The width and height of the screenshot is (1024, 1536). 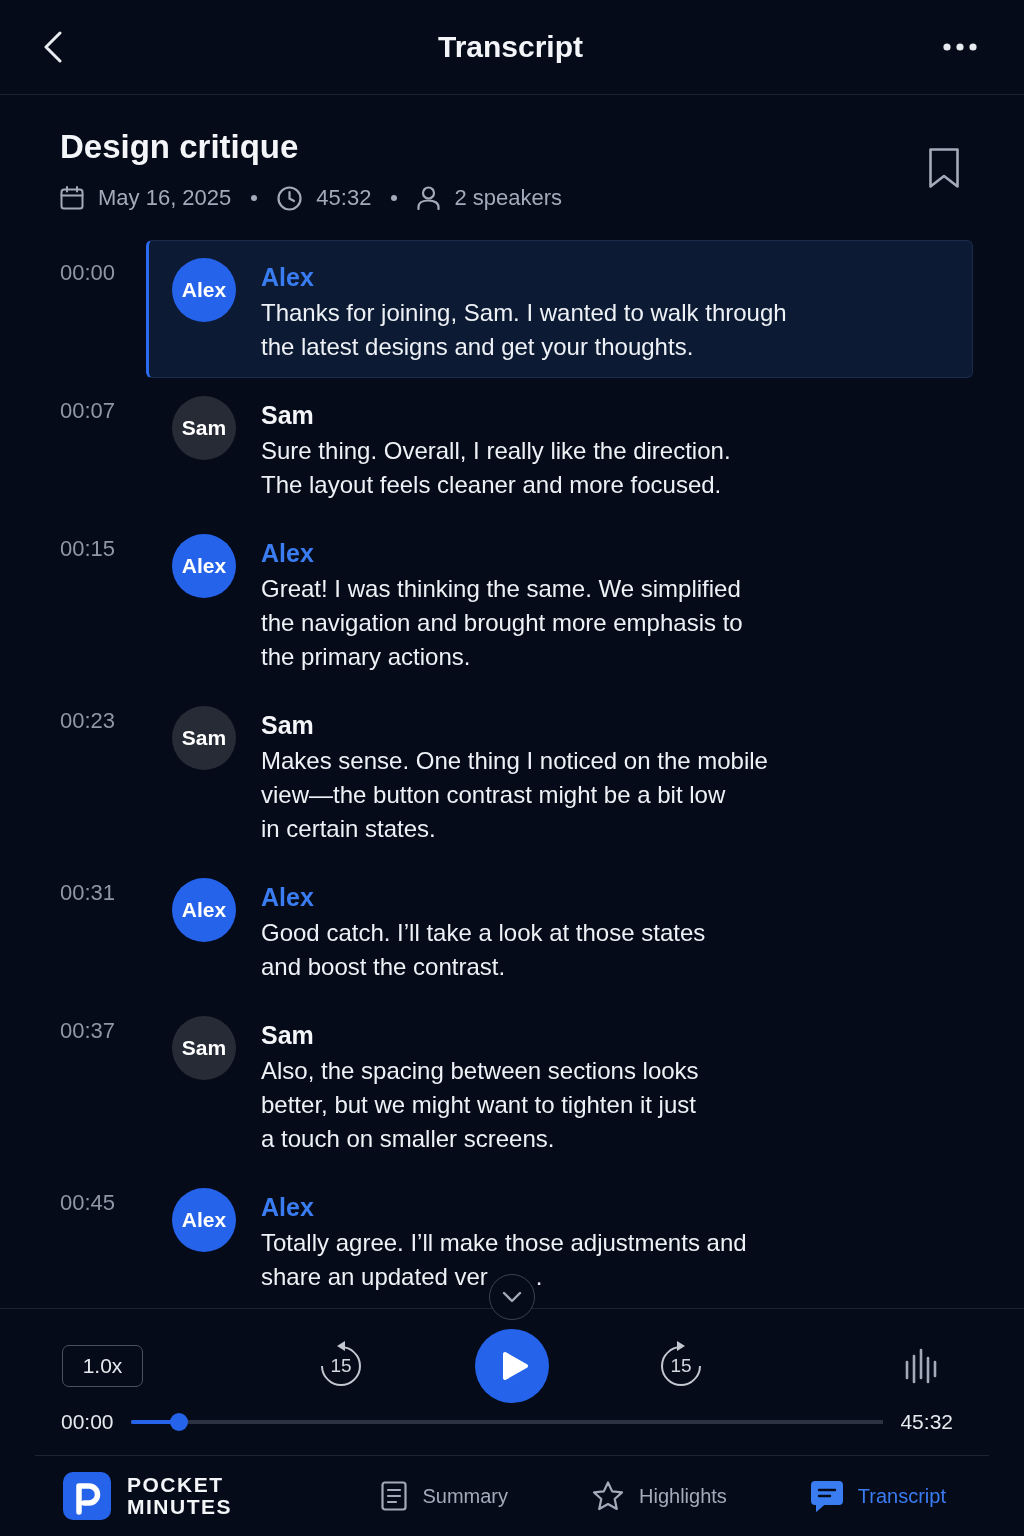 I want to click on message-text: Great! I was thinking the same. We simplified the navigation and brought more emphasis to the primary actions., so click(x=502, y=623).